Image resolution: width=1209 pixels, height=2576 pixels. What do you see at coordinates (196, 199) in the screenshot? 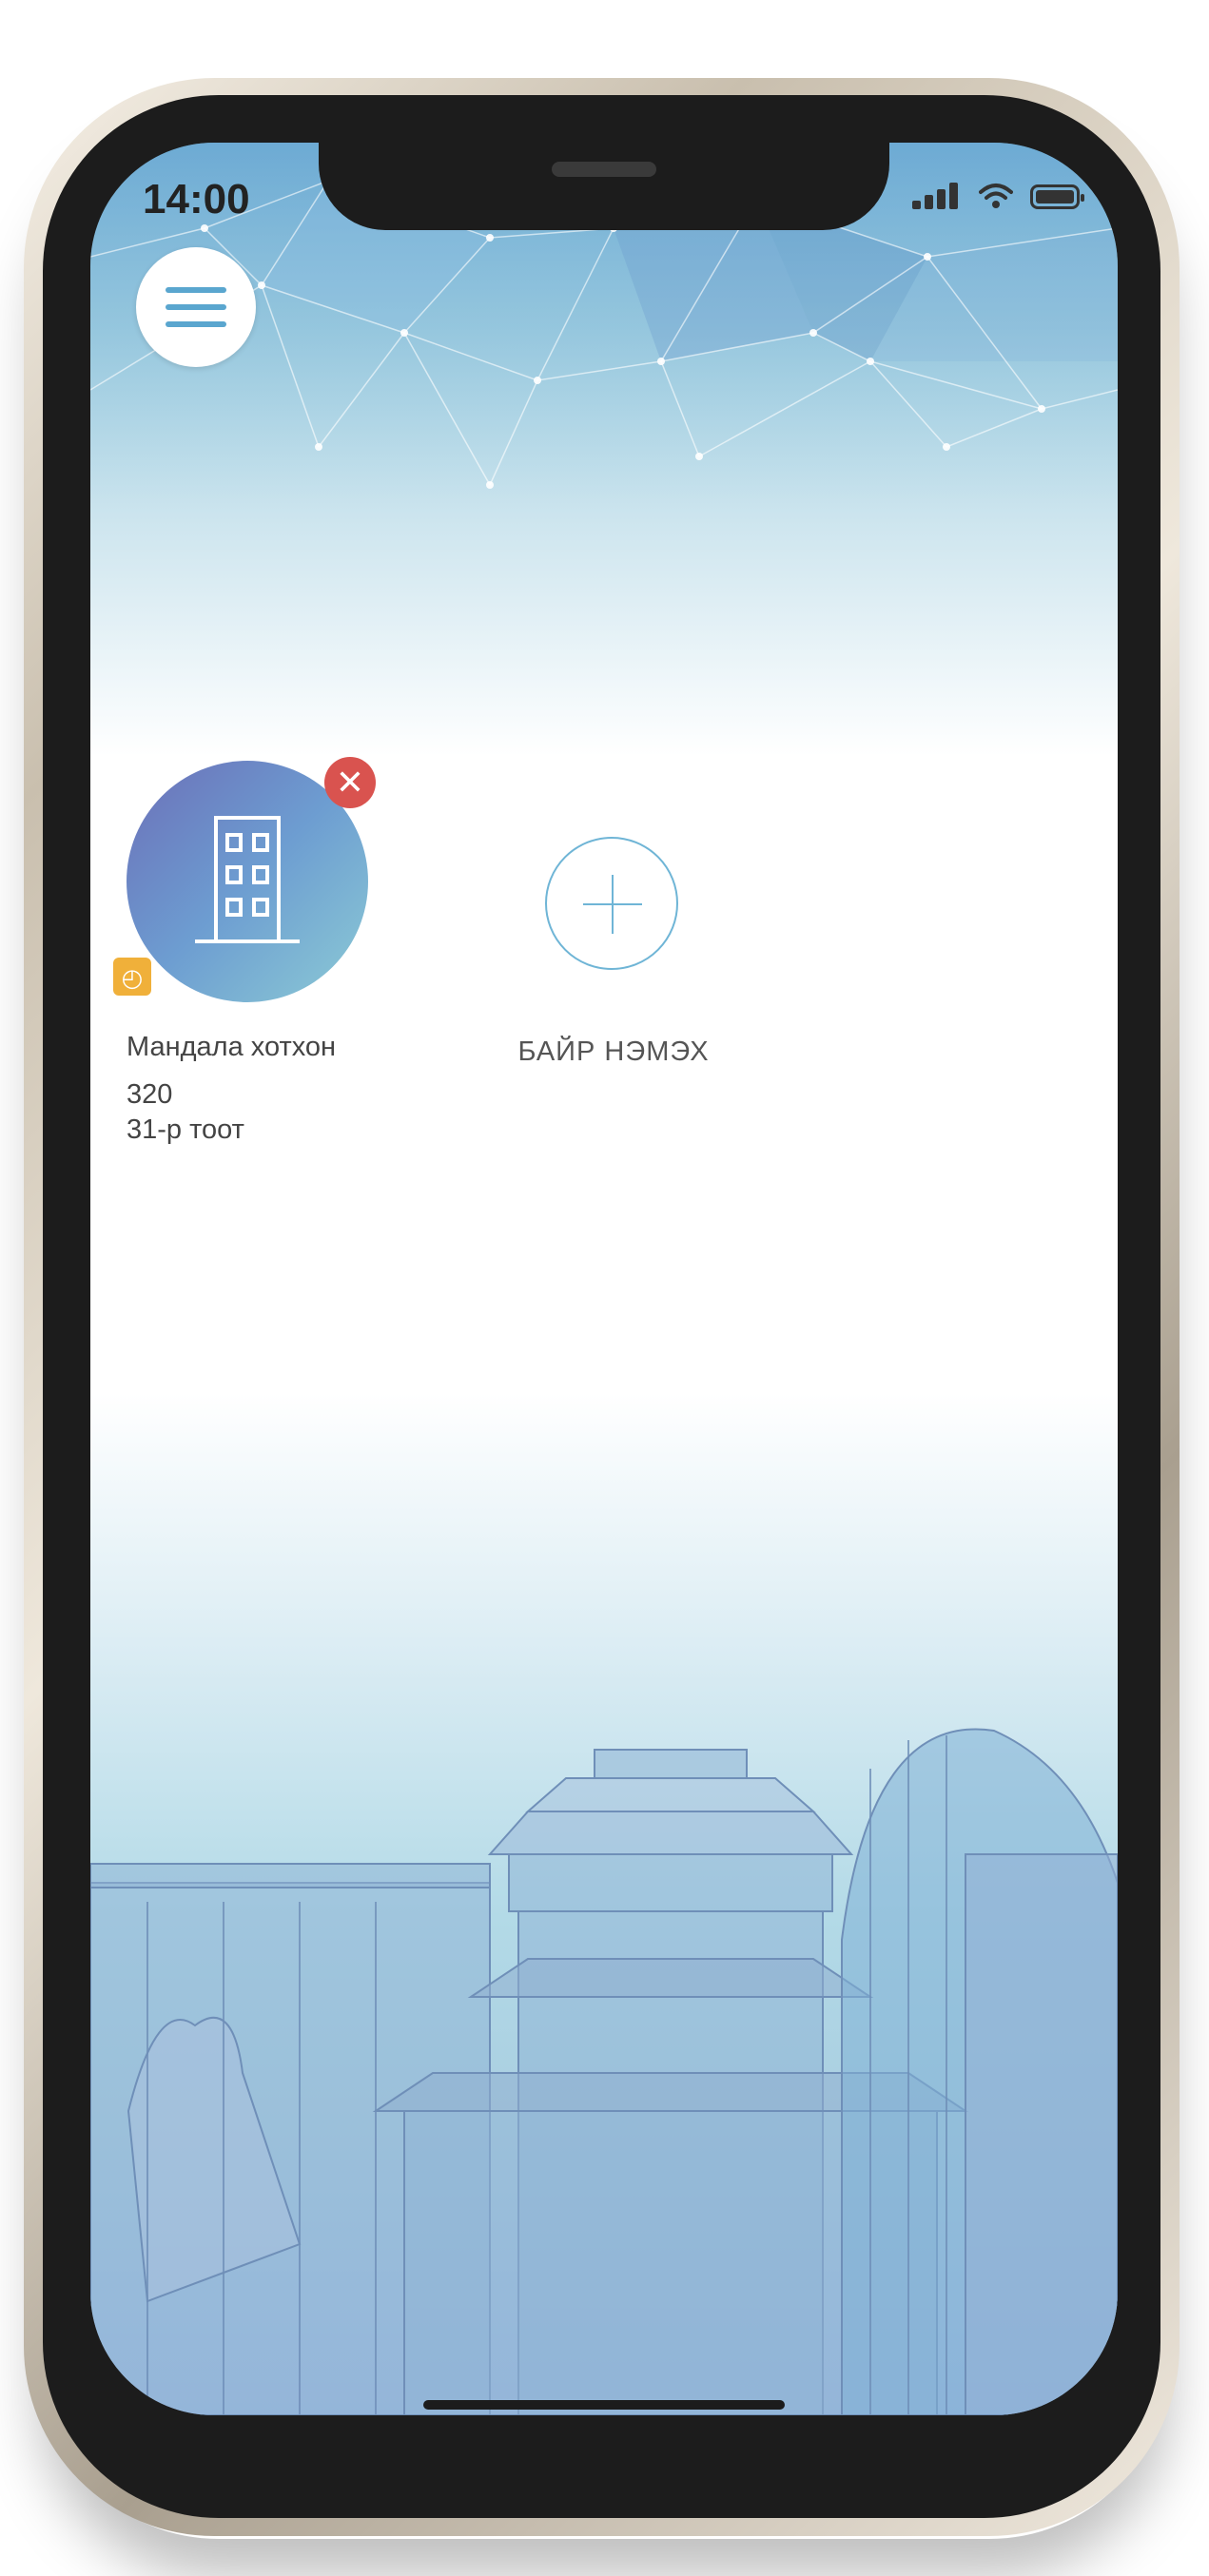
I see `status-time: 14:00` at bounding box center [196, 199].